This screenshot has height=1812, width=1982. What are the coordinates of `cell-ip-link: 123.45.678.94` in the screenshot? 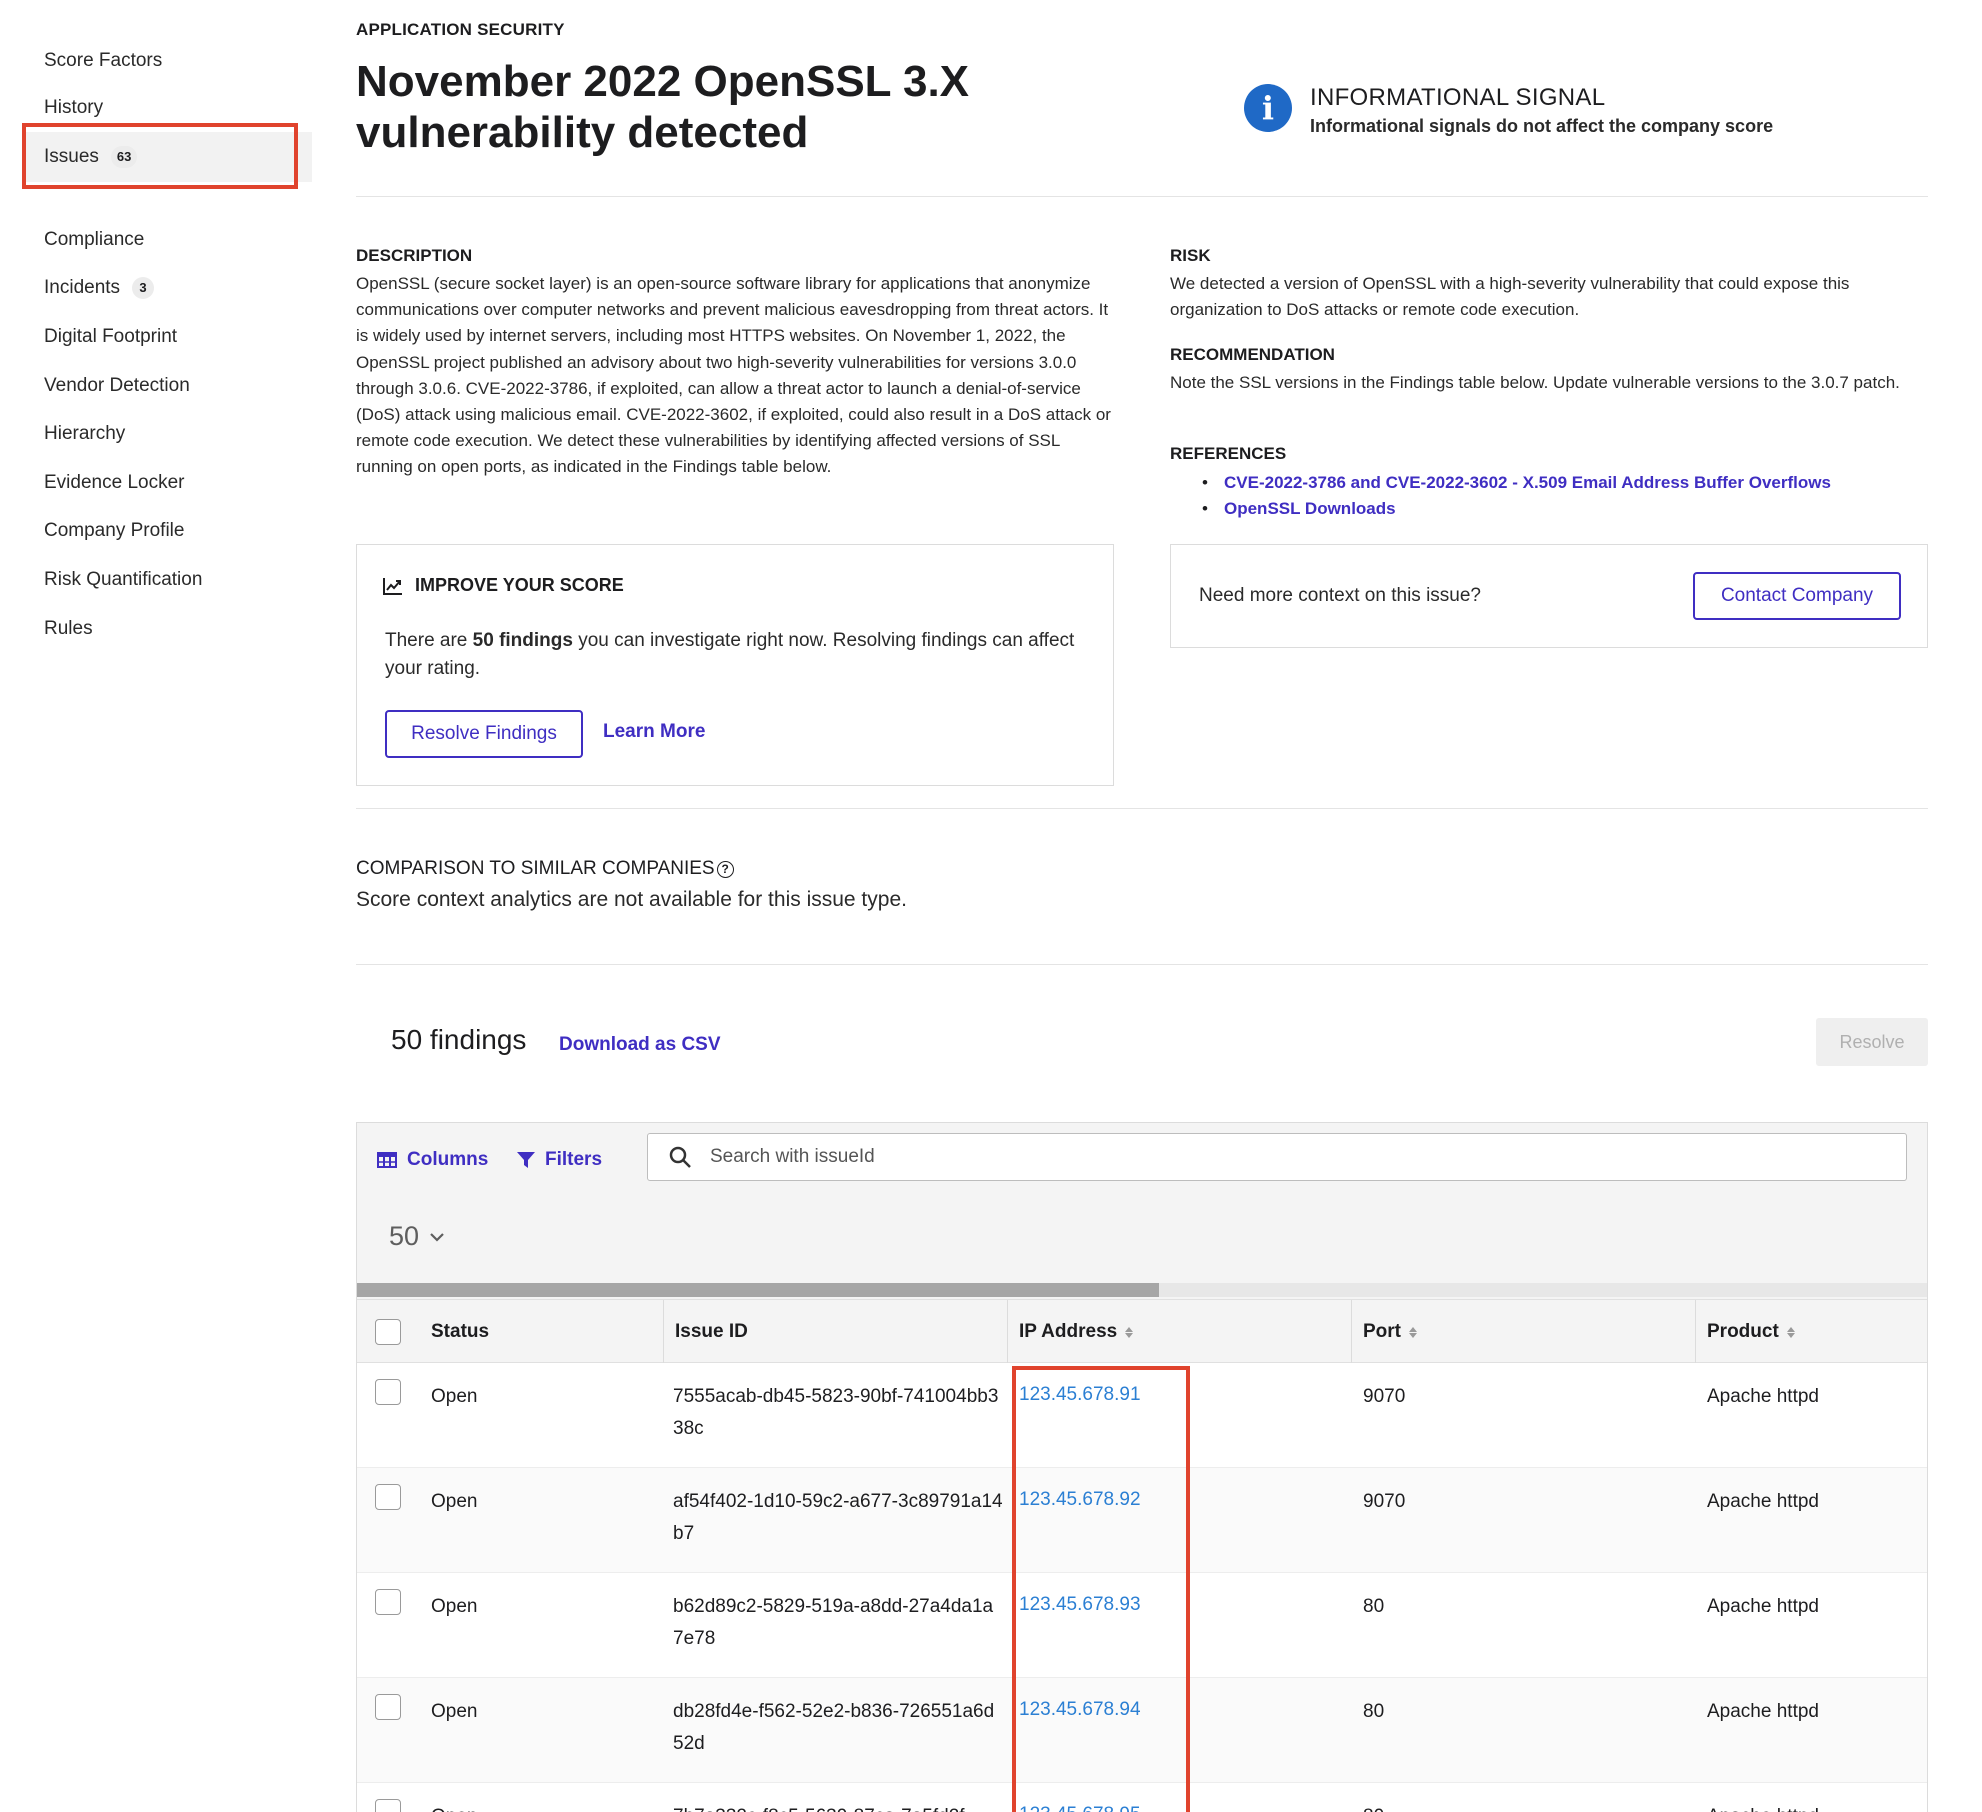 It's located at (1080, 1710).